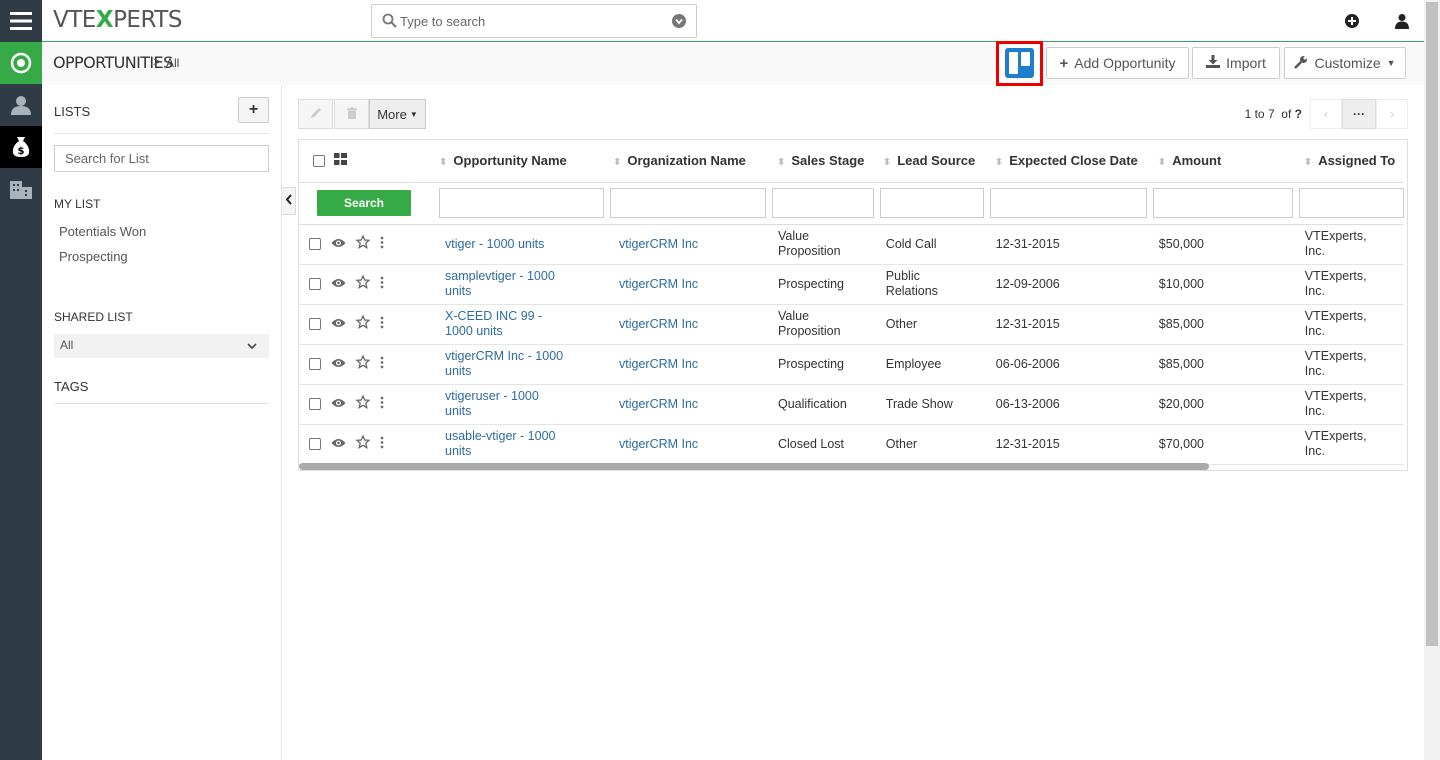 This screenshot has width=1440, height=760. Describe the element at coordinates (1352, 21) in the screenshot. I see `add-circle-icon` at that location.